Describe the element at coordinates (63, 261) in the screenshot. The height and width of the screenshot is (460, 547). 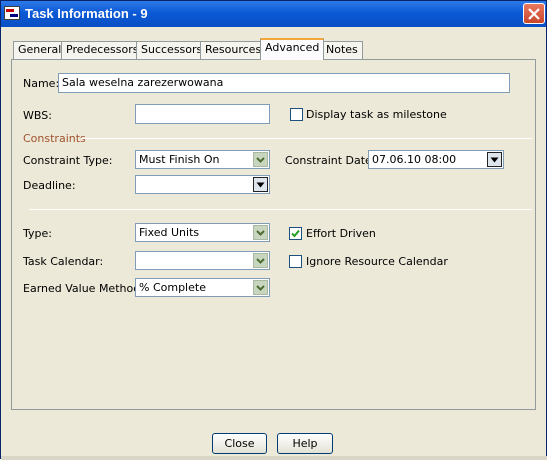
I see `task-calendar-label: Task Calendar:` at that location.